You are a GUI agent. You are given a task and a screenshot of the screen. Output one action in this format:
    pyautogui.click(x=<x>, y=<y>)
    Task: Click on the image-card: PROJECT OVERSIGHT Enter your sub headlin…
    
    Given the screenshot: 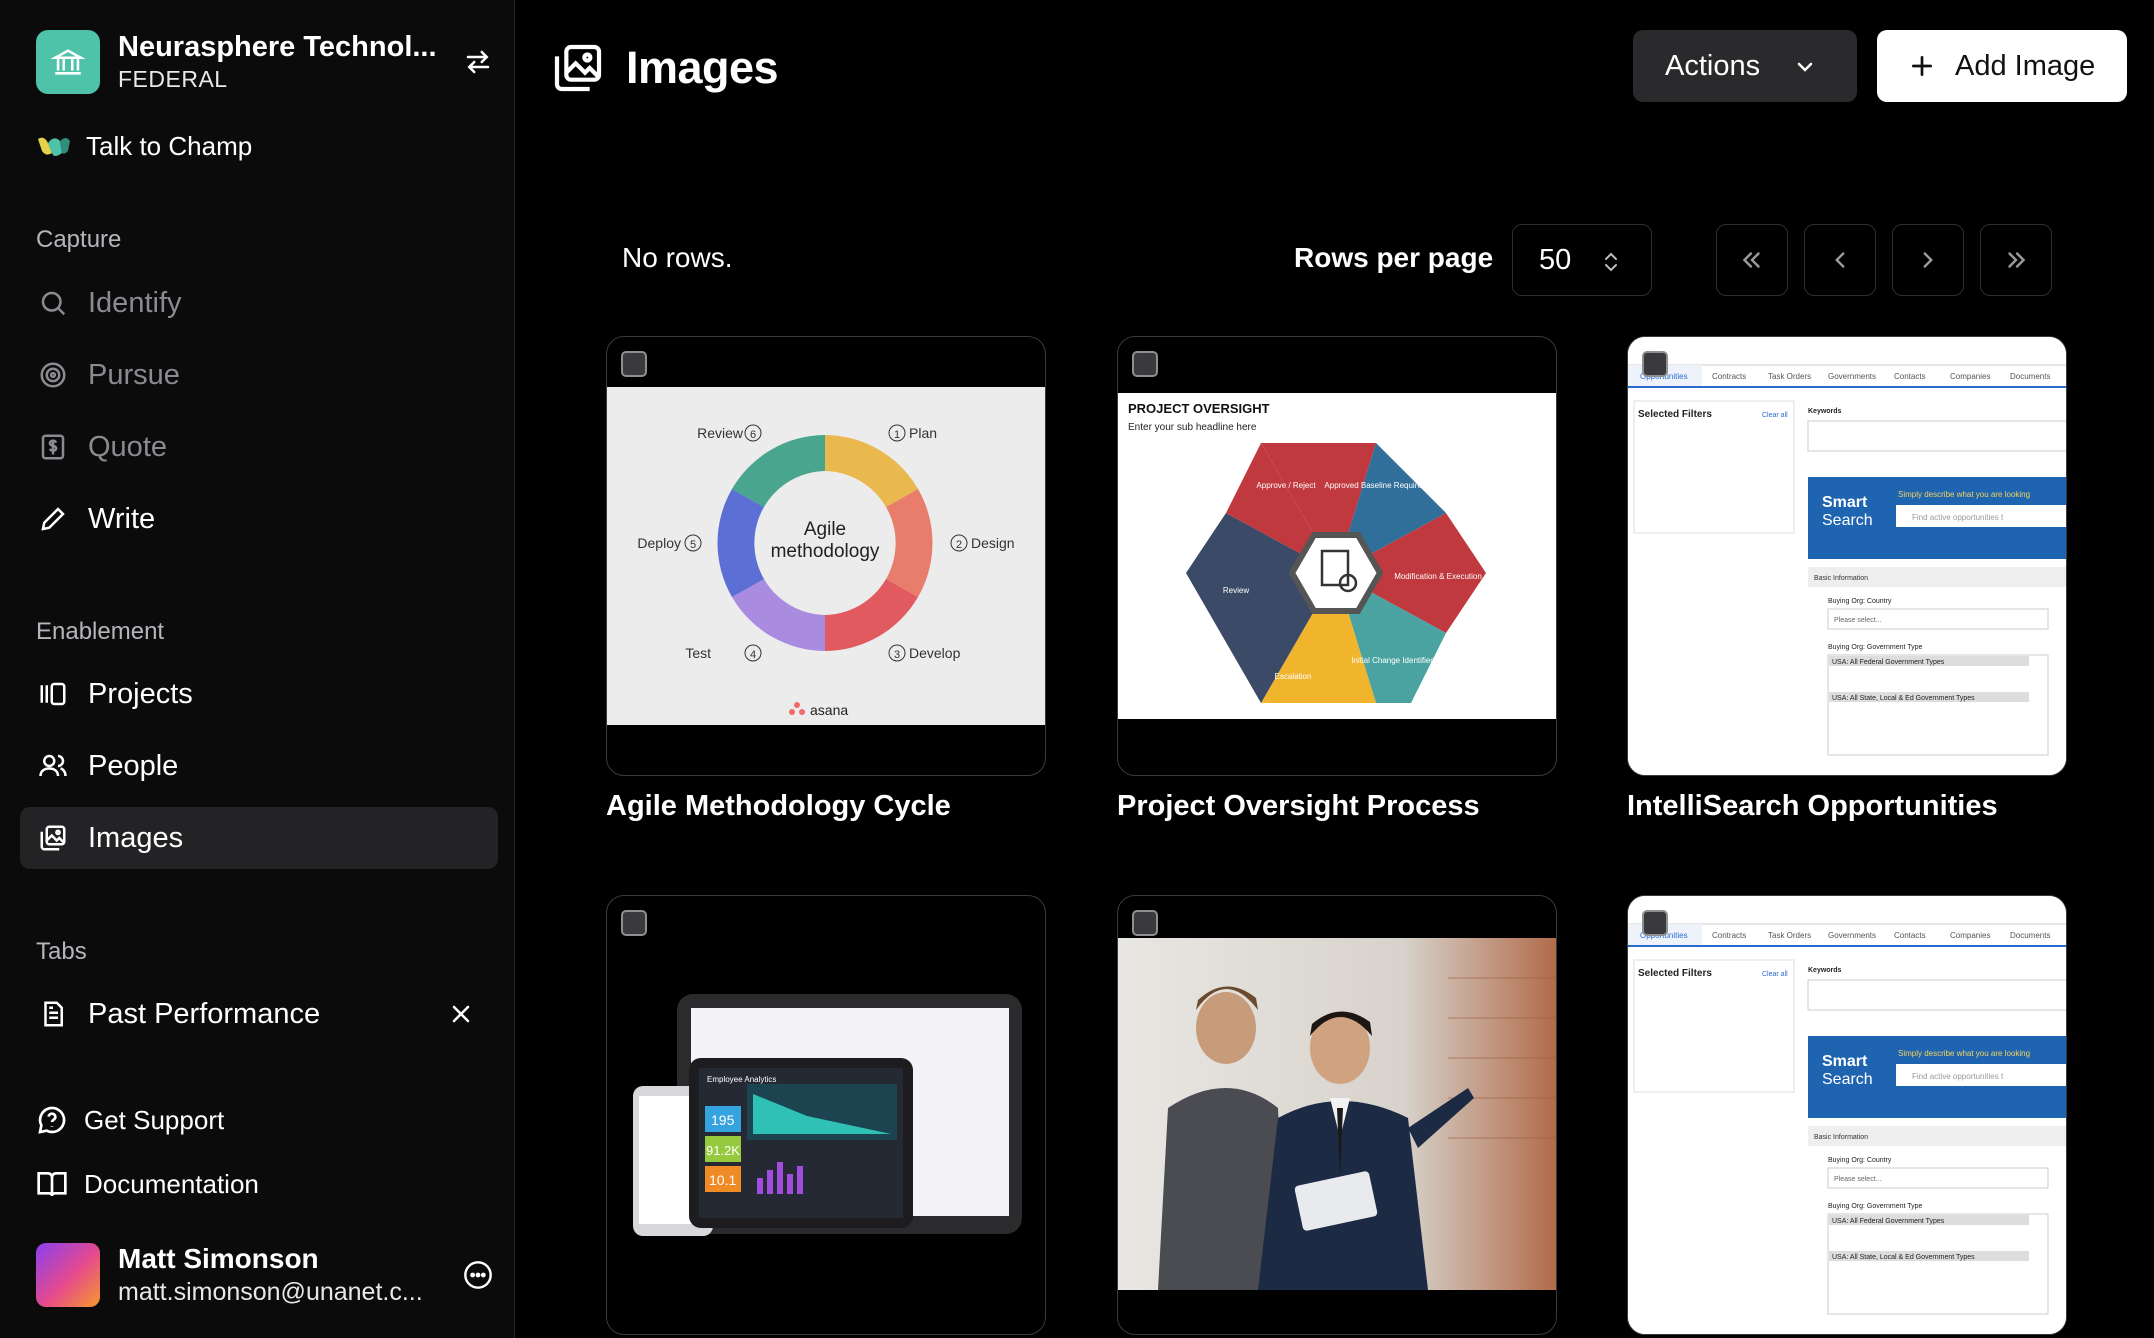 What is the action you would take?
    pyautogui.click(x=1337, y=579)
    